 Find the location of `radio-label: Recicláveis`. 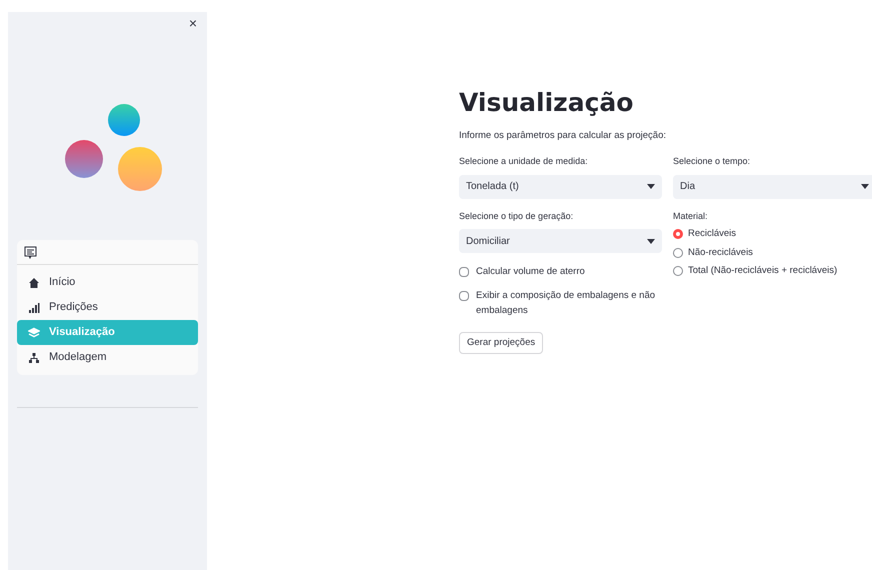

radio-label: Recicláveis is located at coordinates (712, 234).